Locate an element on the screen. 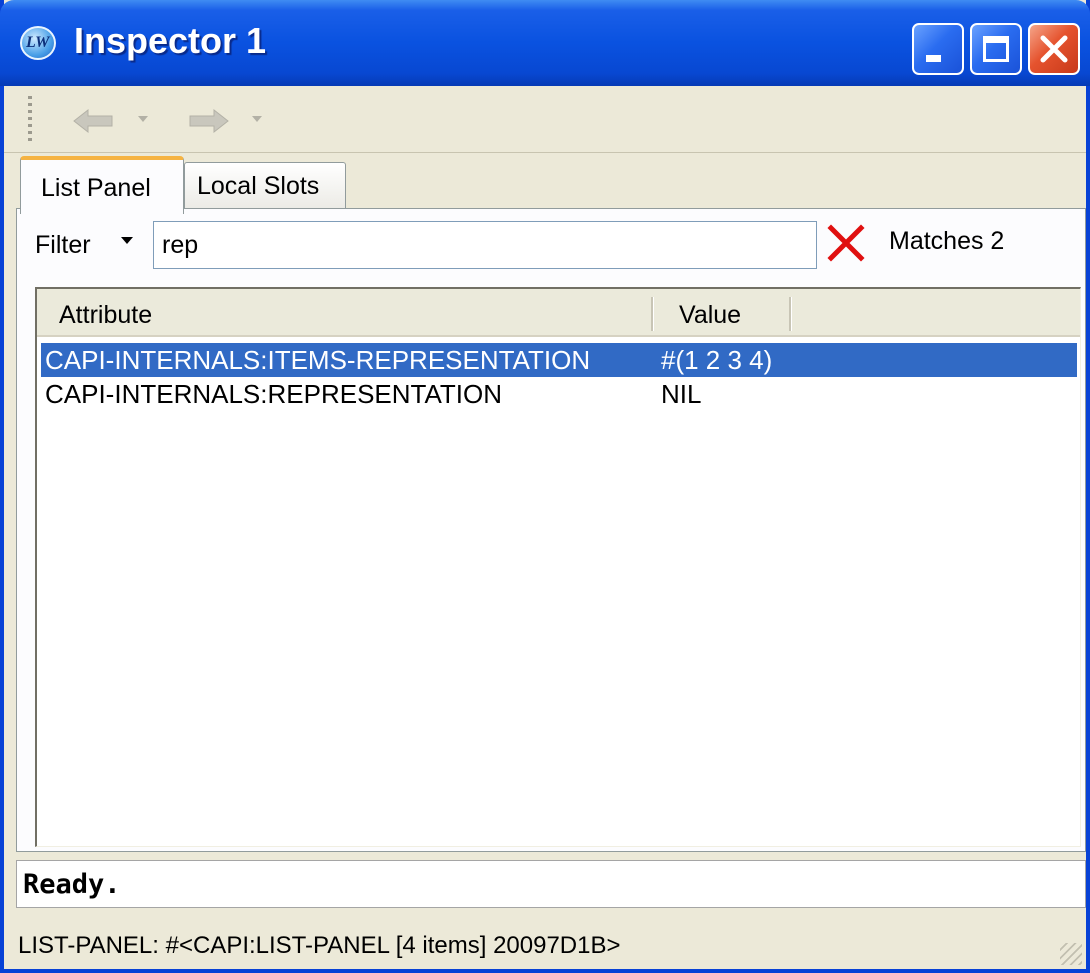 This screenshot has width=1090, height=973. maximize-icon is located at coordinates (996, 49).